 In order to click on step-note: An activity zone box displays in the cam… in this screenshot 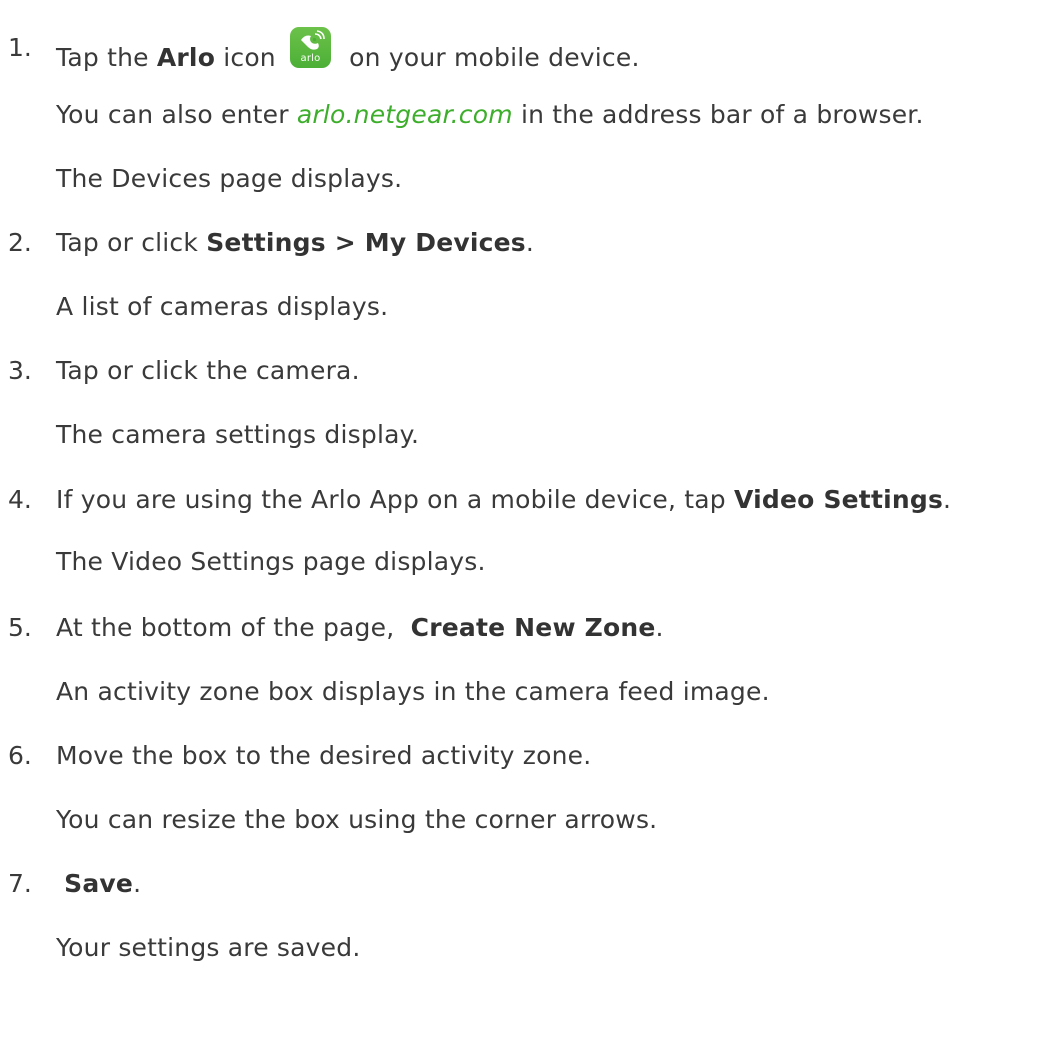, I will do `click(413, 691)`.